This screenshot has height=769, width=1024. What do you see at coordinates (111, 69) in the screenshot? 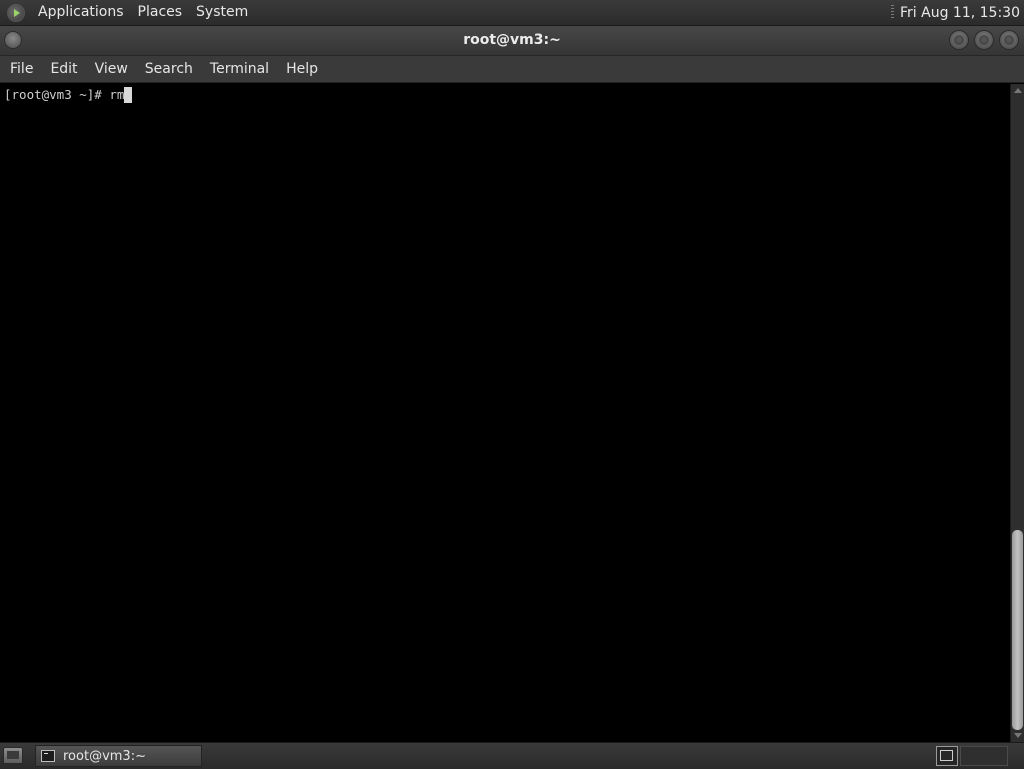
I see `menu-view: View` at bounding box center [111, 69].